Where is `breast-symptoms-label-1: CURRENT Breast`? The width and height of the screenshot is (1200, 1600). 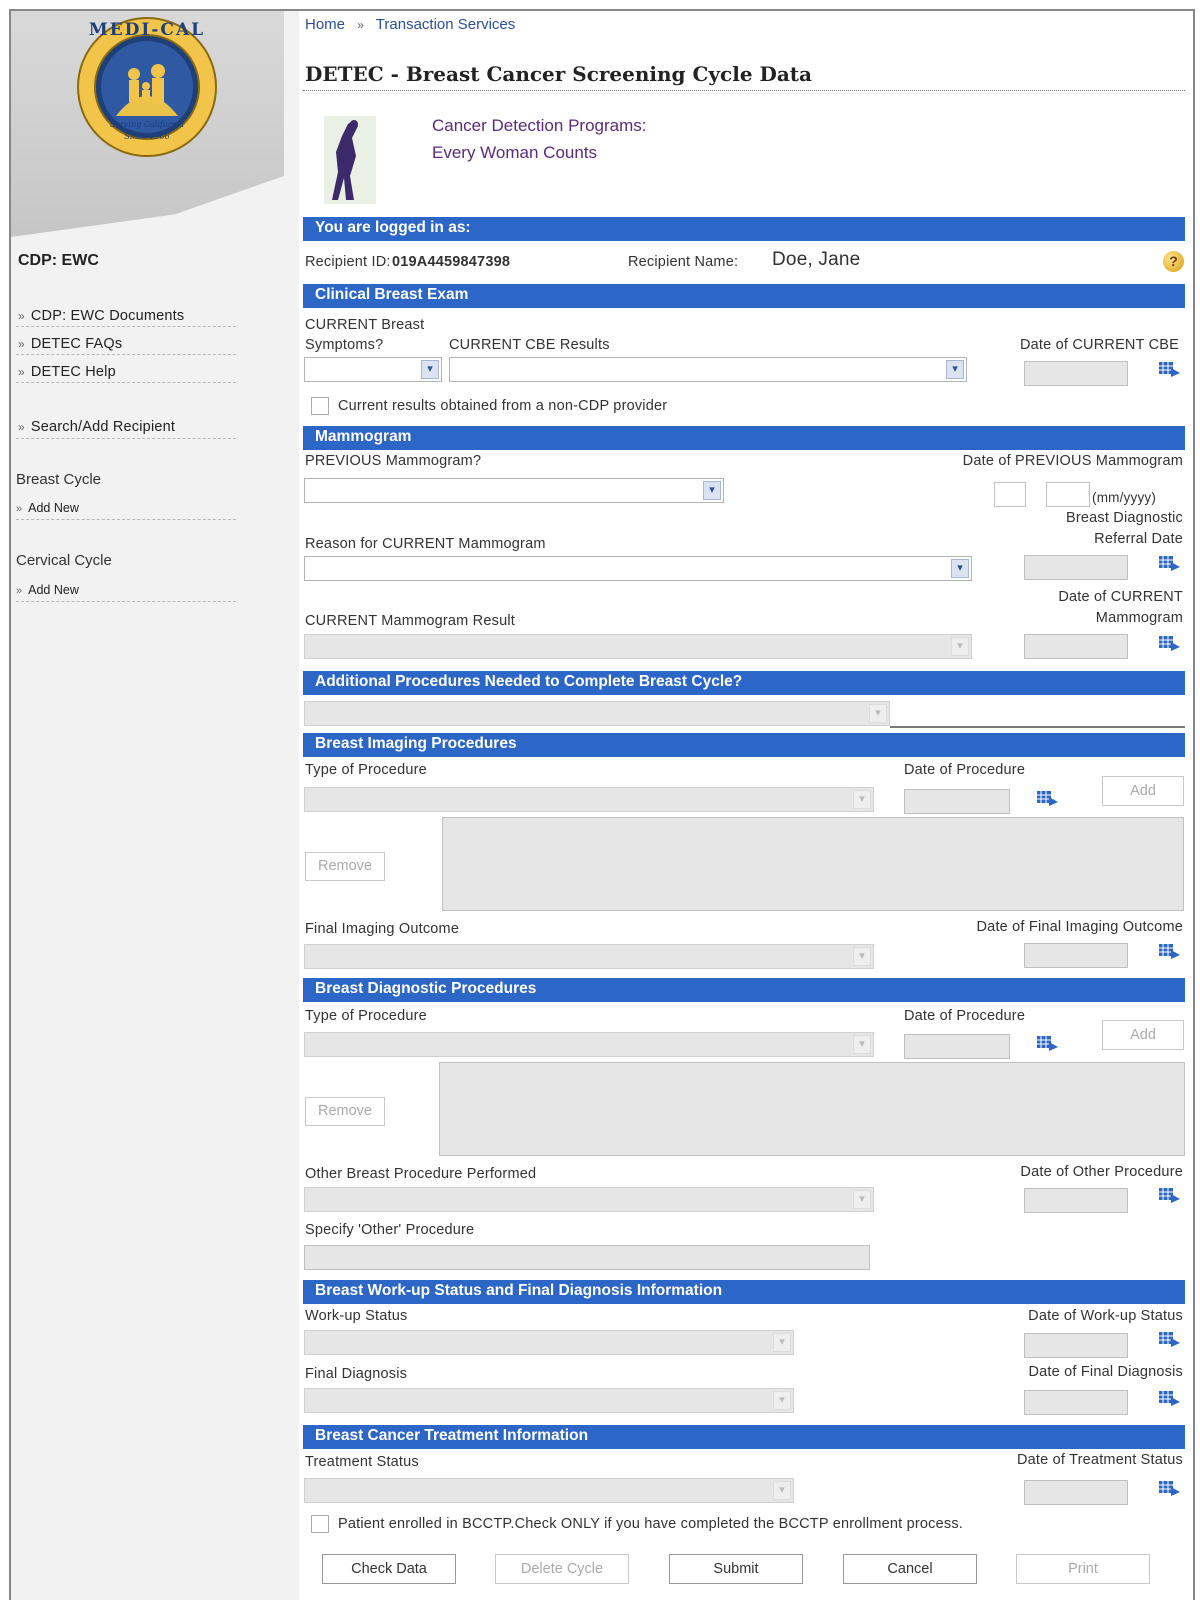 breast-symptoms-label-1: CURRENT Breast is located at coordinates (365, 325).